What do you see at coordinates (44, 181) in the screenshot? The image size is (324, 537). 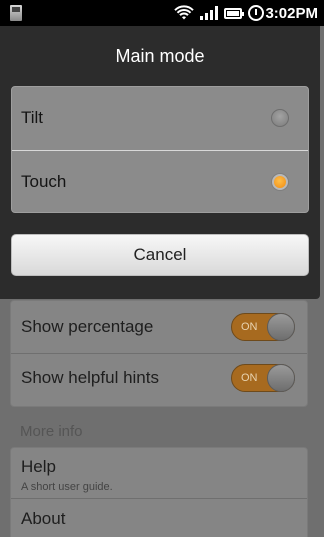 I see `option-label: Touch` at bounding box center [44, 181].